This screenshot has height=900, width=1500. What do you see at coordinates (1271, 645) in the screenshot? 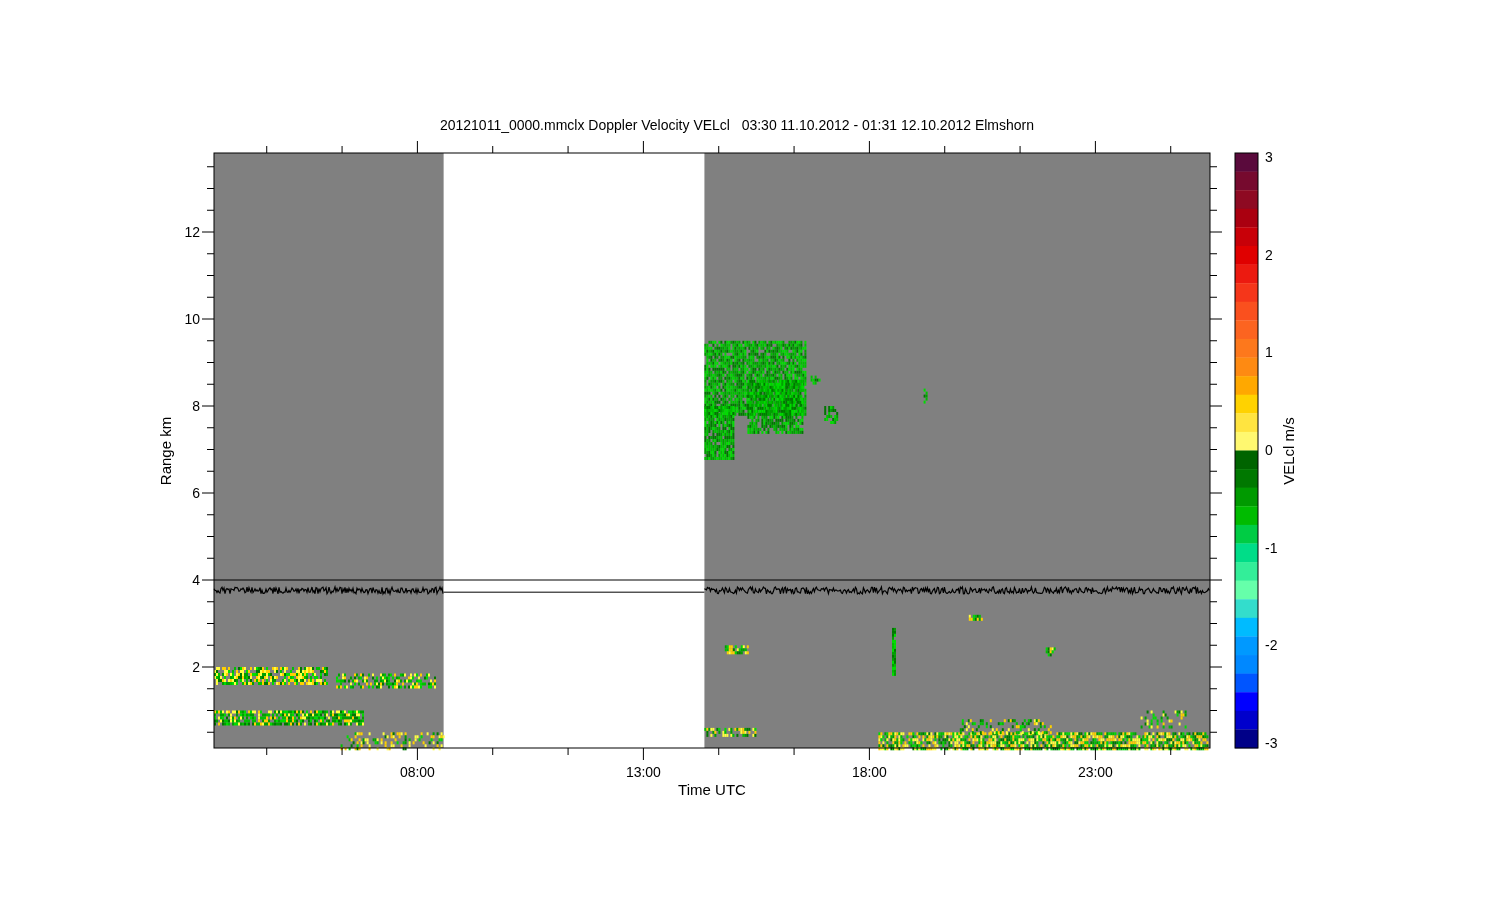
I see `color-scale-label: -2` at bounding box center [1271, 645].